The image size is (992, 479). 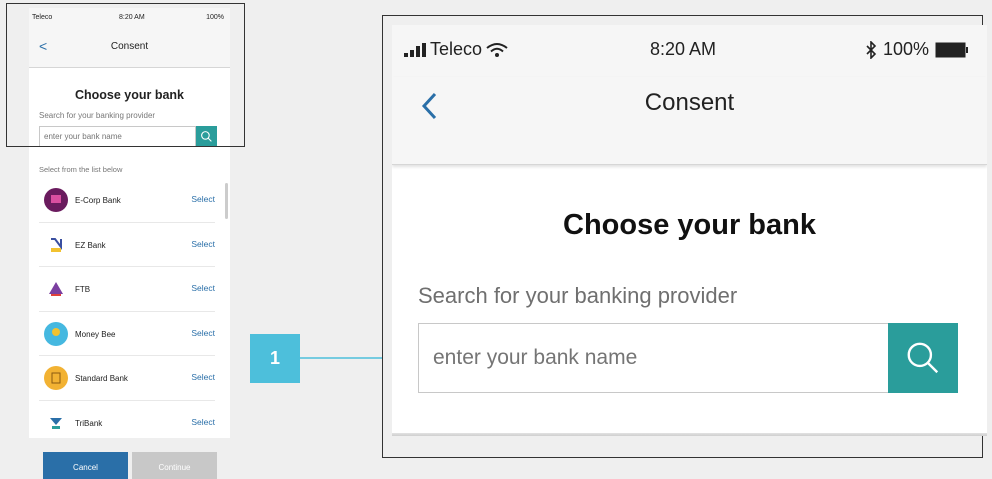 What do you see at coordinates (174, 465) in the screenshot?
I see `continue-button: Continue` at bounding box center [174, 465].